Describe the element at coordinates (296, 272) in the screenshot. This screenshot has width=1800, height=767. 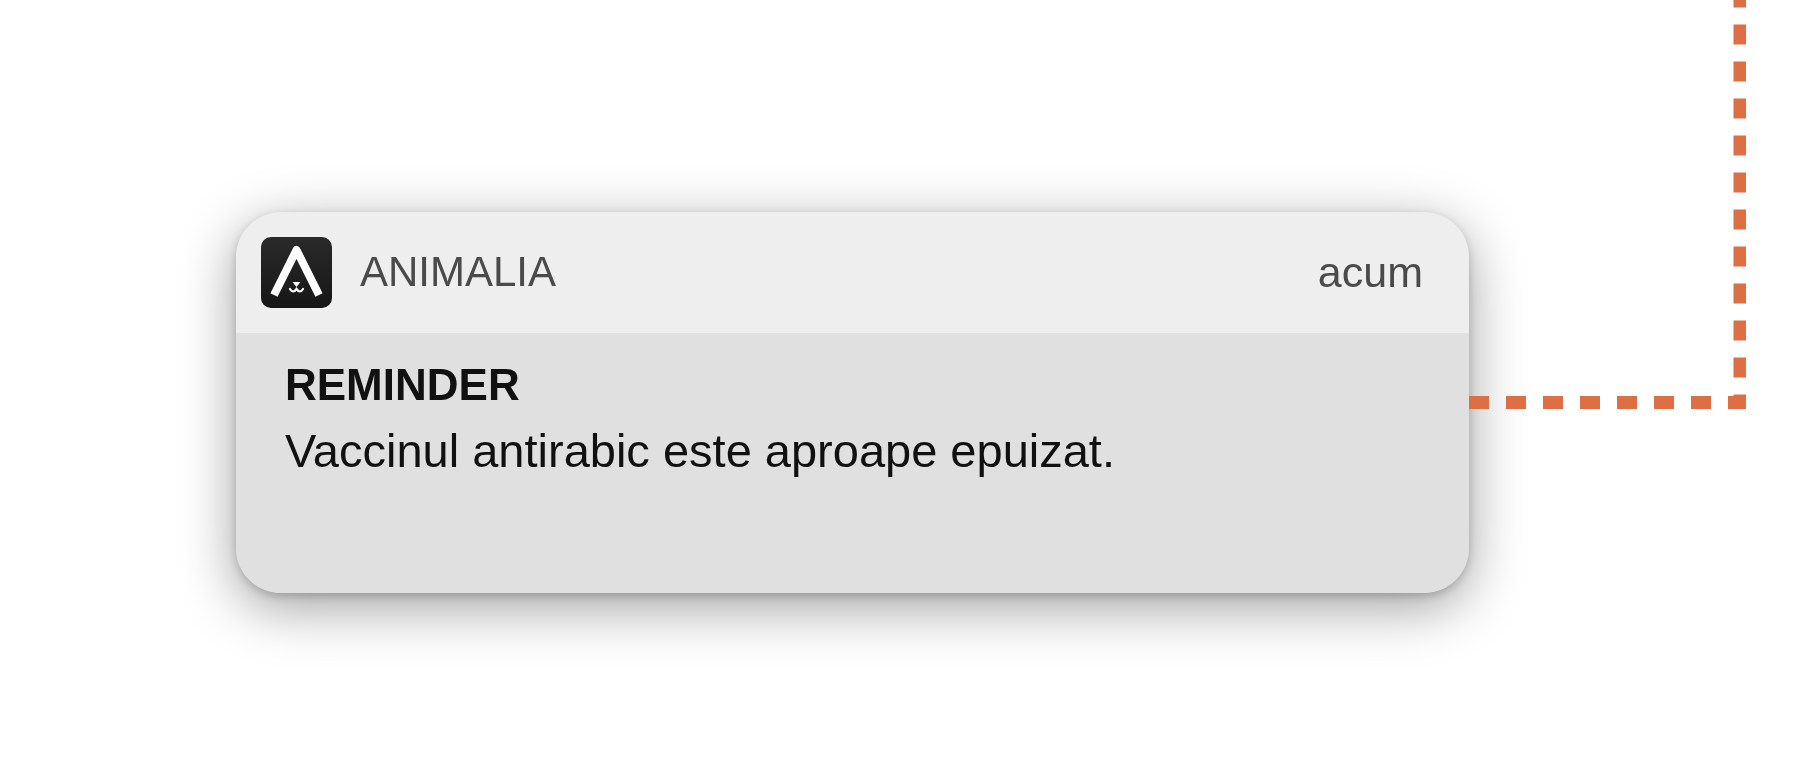
I see `logo-icon` at that location.